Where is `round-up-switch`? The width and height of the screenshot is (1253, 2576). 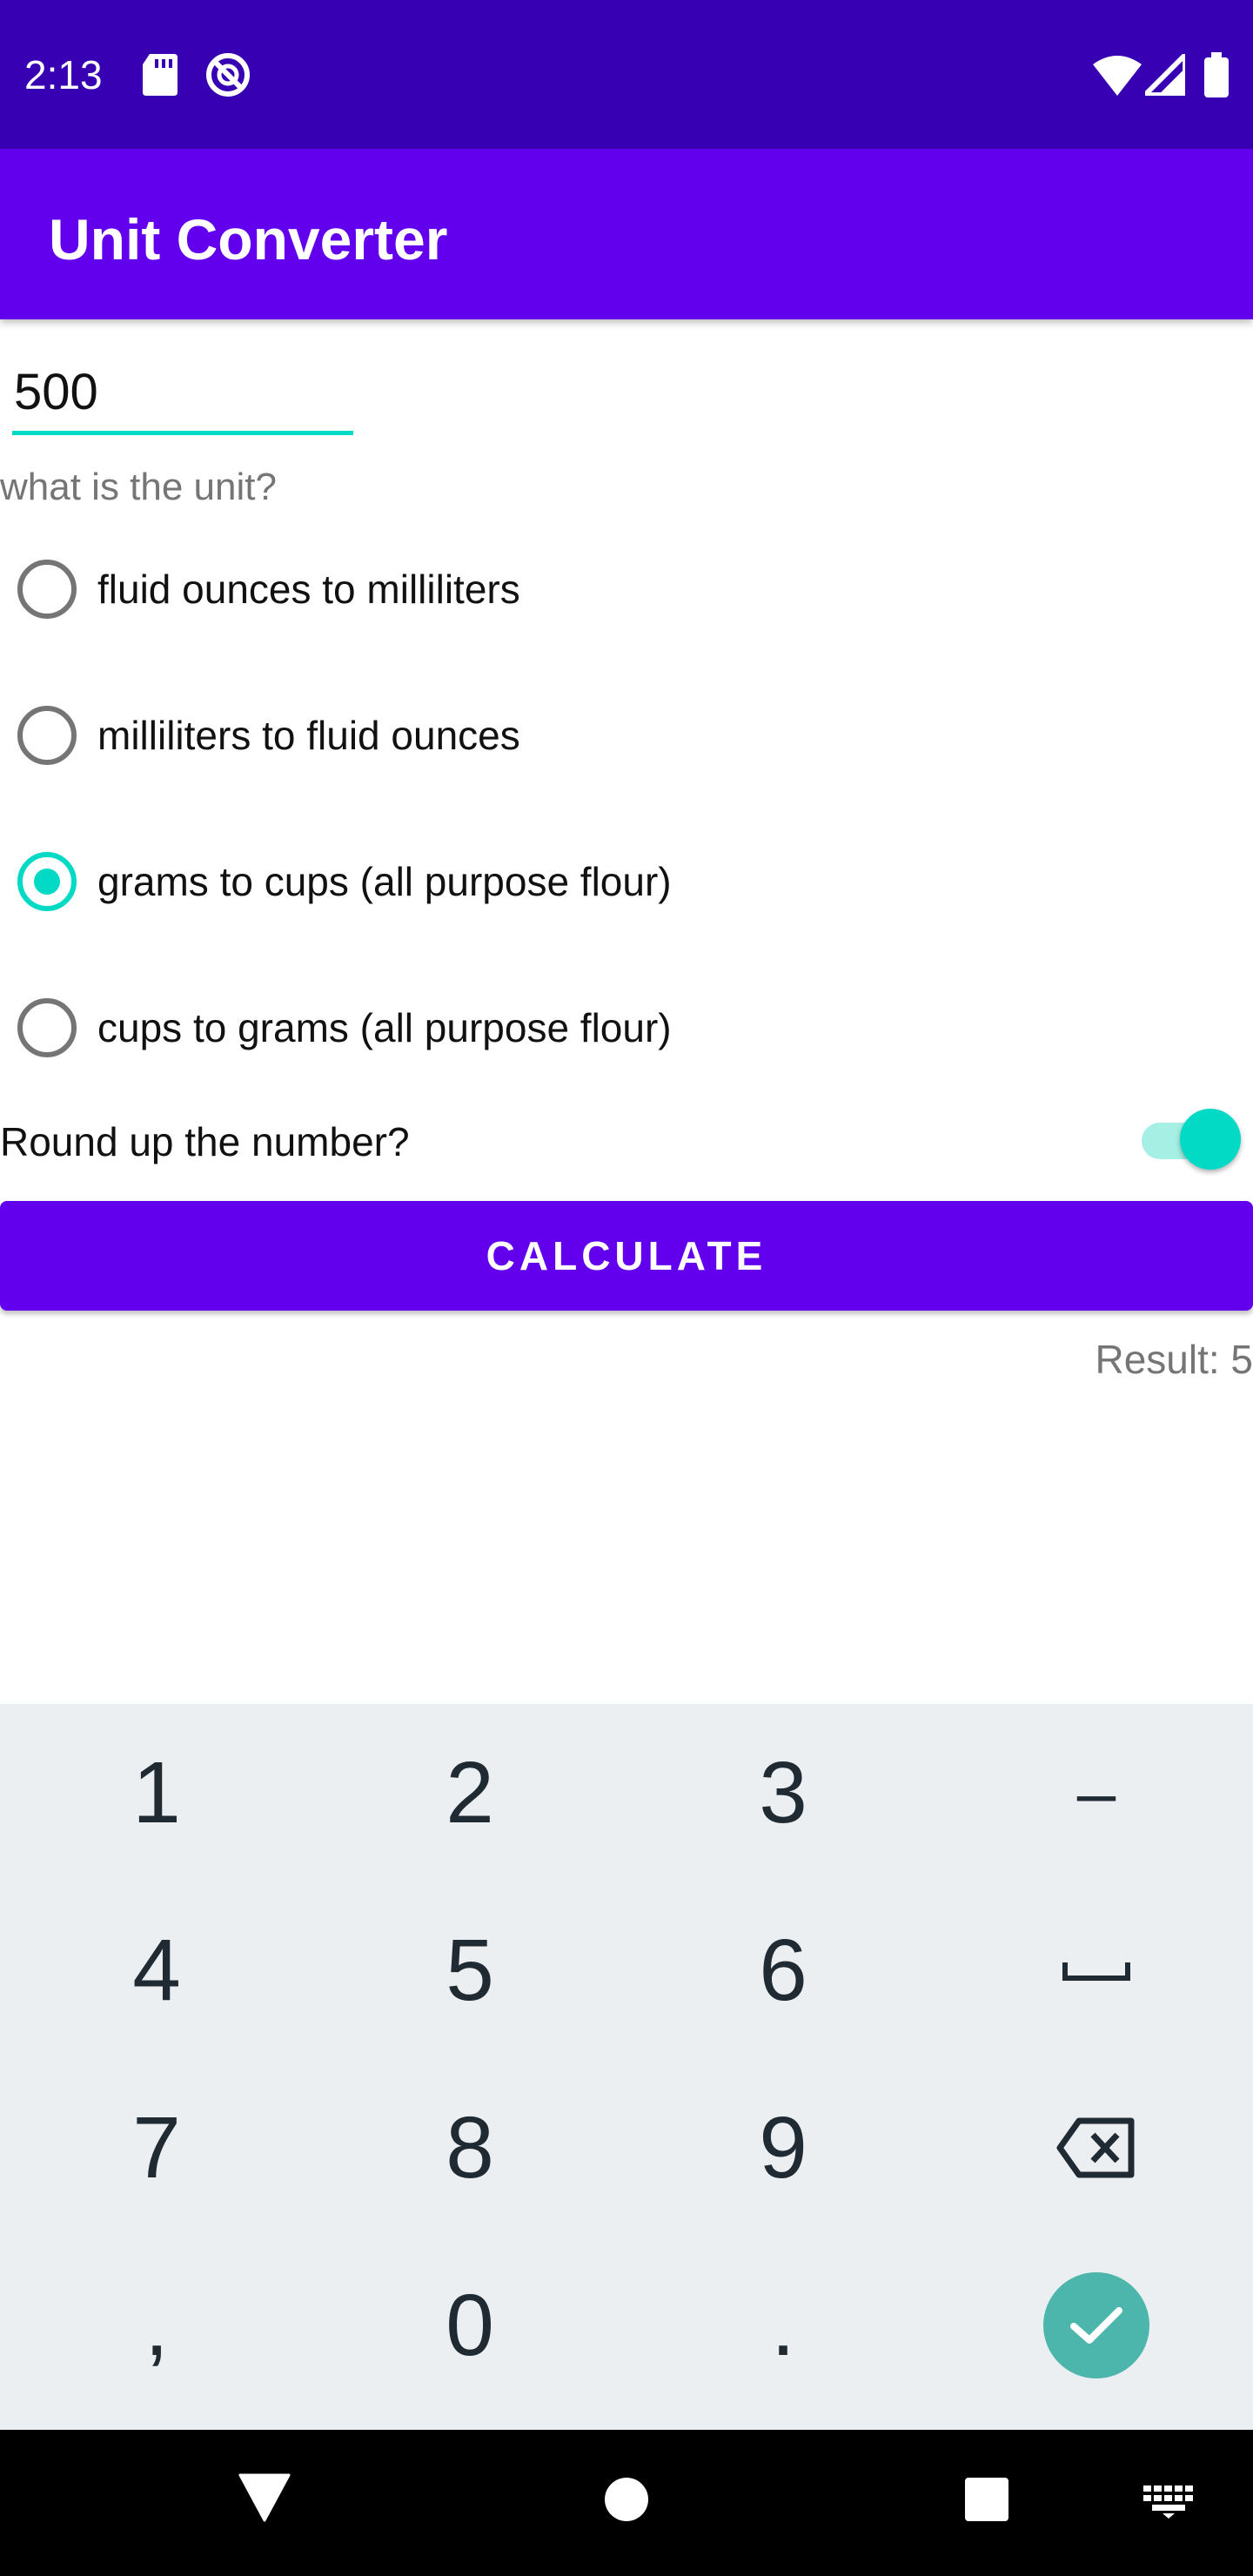
round-up-switch is located at coordinates (1190, 1140).